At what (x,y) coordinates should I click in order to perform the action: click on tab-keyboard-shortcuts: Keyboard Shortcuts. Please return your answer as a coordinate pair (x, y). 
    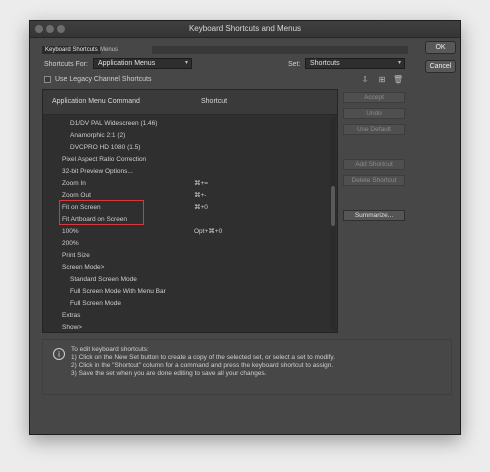
    Looking at the image, I should click on (71, 50).